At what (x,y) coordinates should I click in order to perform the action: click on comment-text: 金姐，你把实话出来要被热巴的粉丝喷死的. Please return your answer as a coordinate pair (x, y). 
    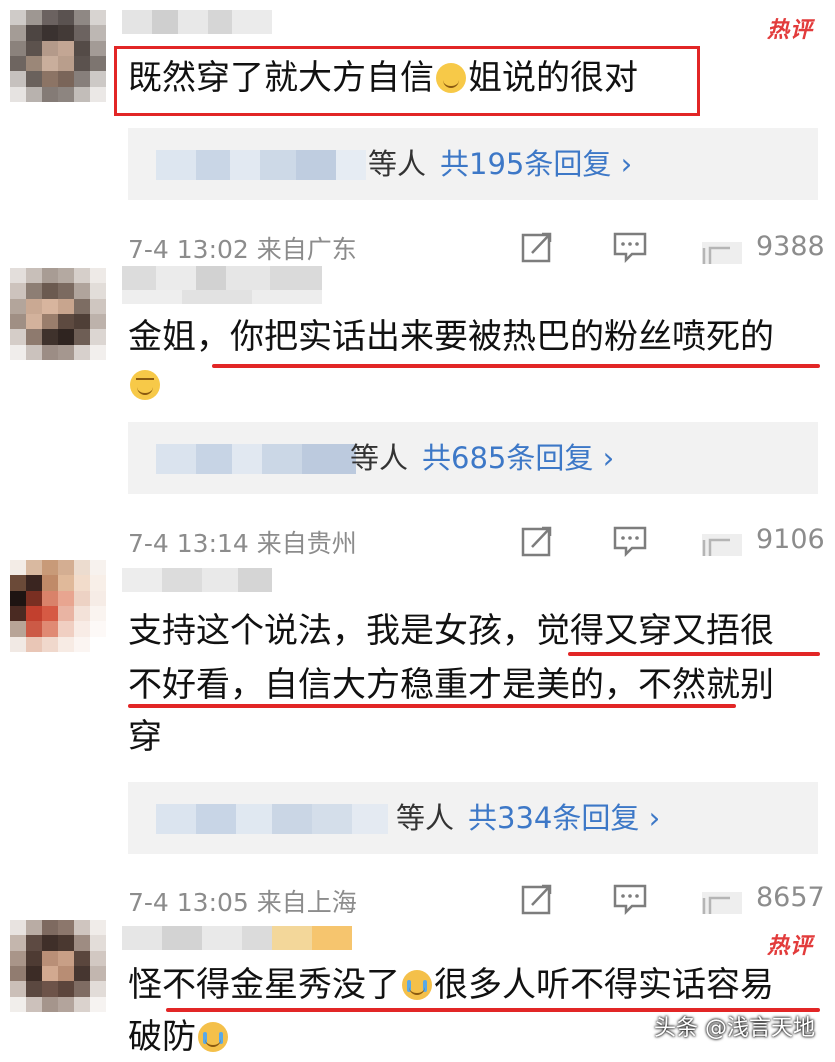
    Looking at the image, I should click on (451, 337).